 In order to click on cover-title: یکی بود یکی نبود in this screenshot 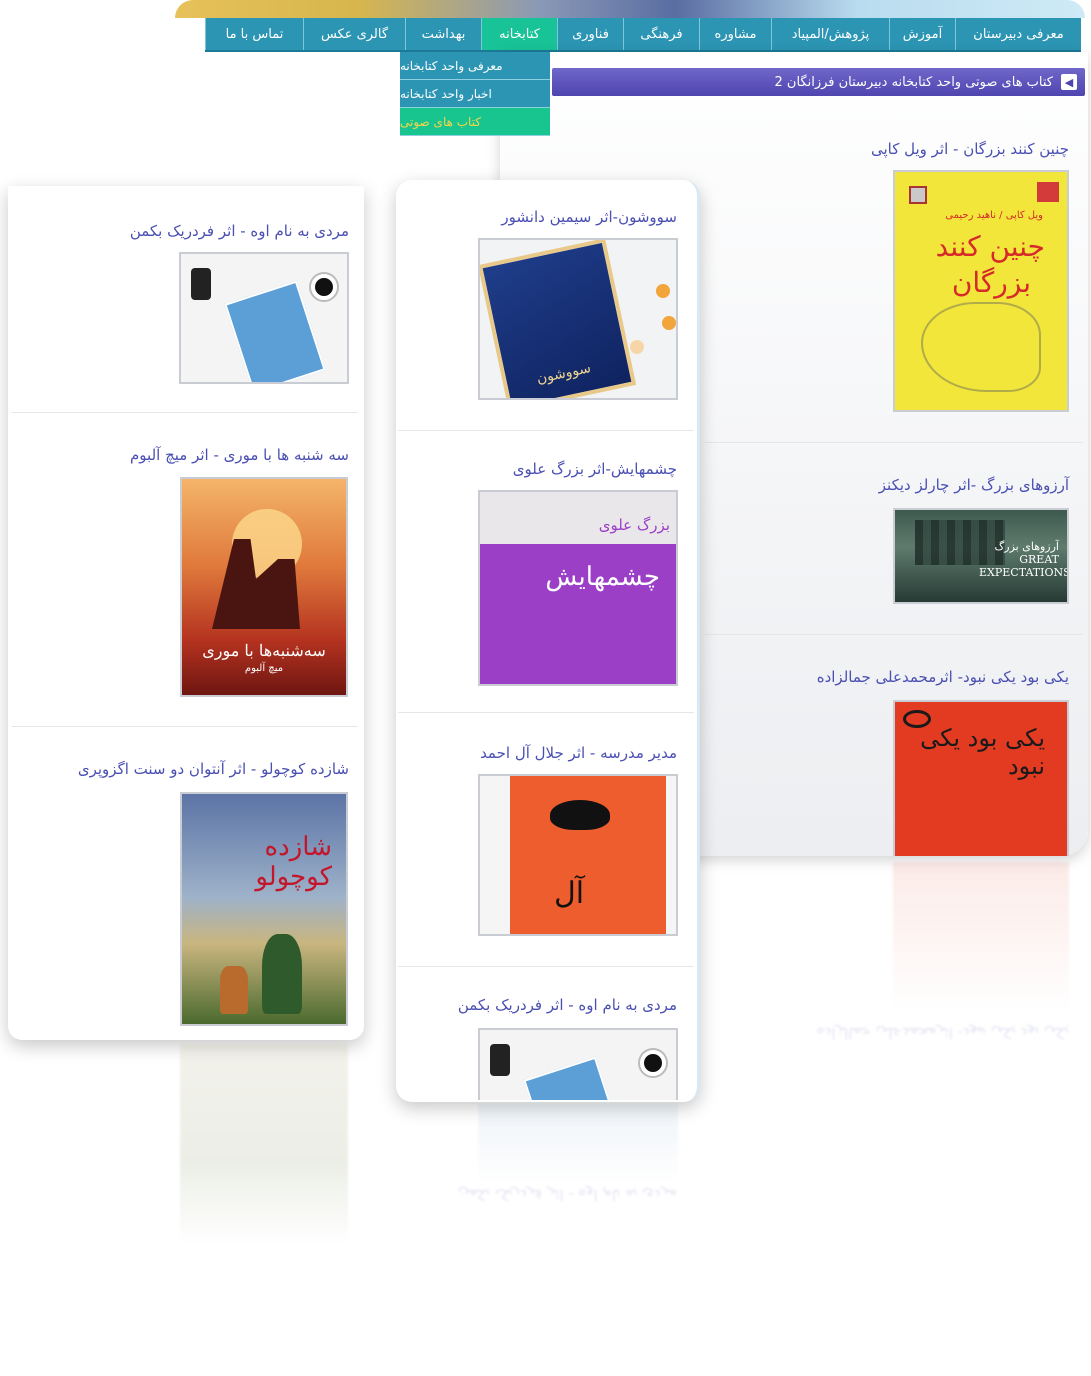, I will do `click(982, 752)`.